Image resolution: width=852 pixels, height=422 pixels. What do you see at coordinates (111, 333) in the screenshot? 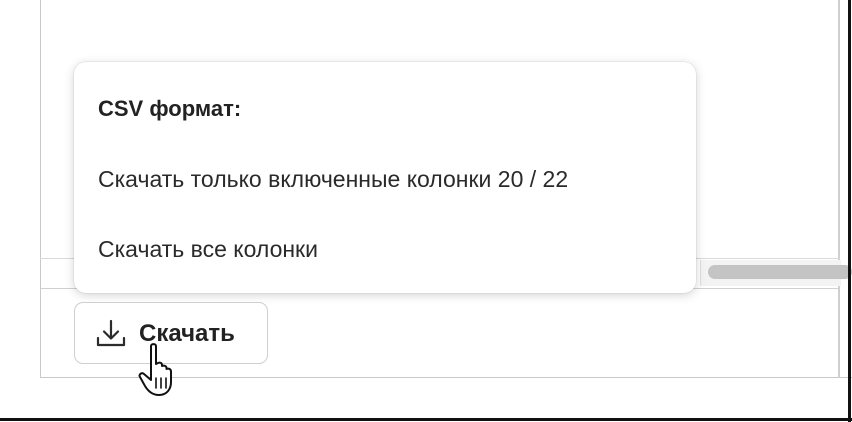
I see `download-icon` at bounding box center [111, 333].